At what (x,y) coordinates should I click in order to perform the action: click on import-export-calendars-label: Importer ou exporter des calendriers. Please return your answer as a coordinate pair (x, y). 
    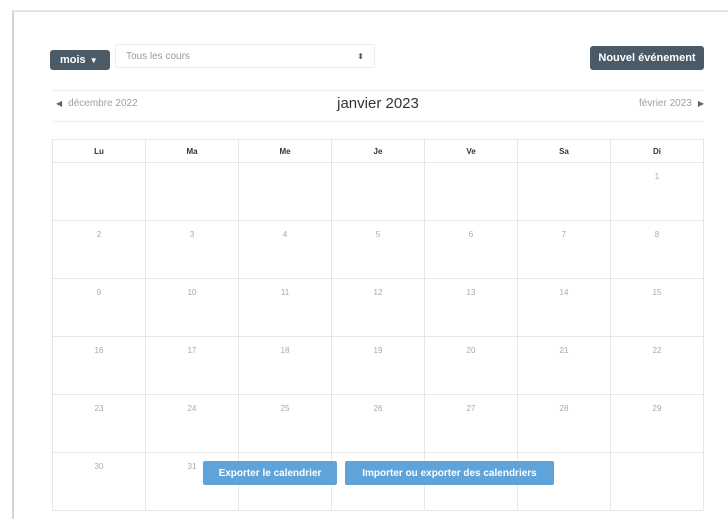
    Looking at the image, I should click on (449, 473).